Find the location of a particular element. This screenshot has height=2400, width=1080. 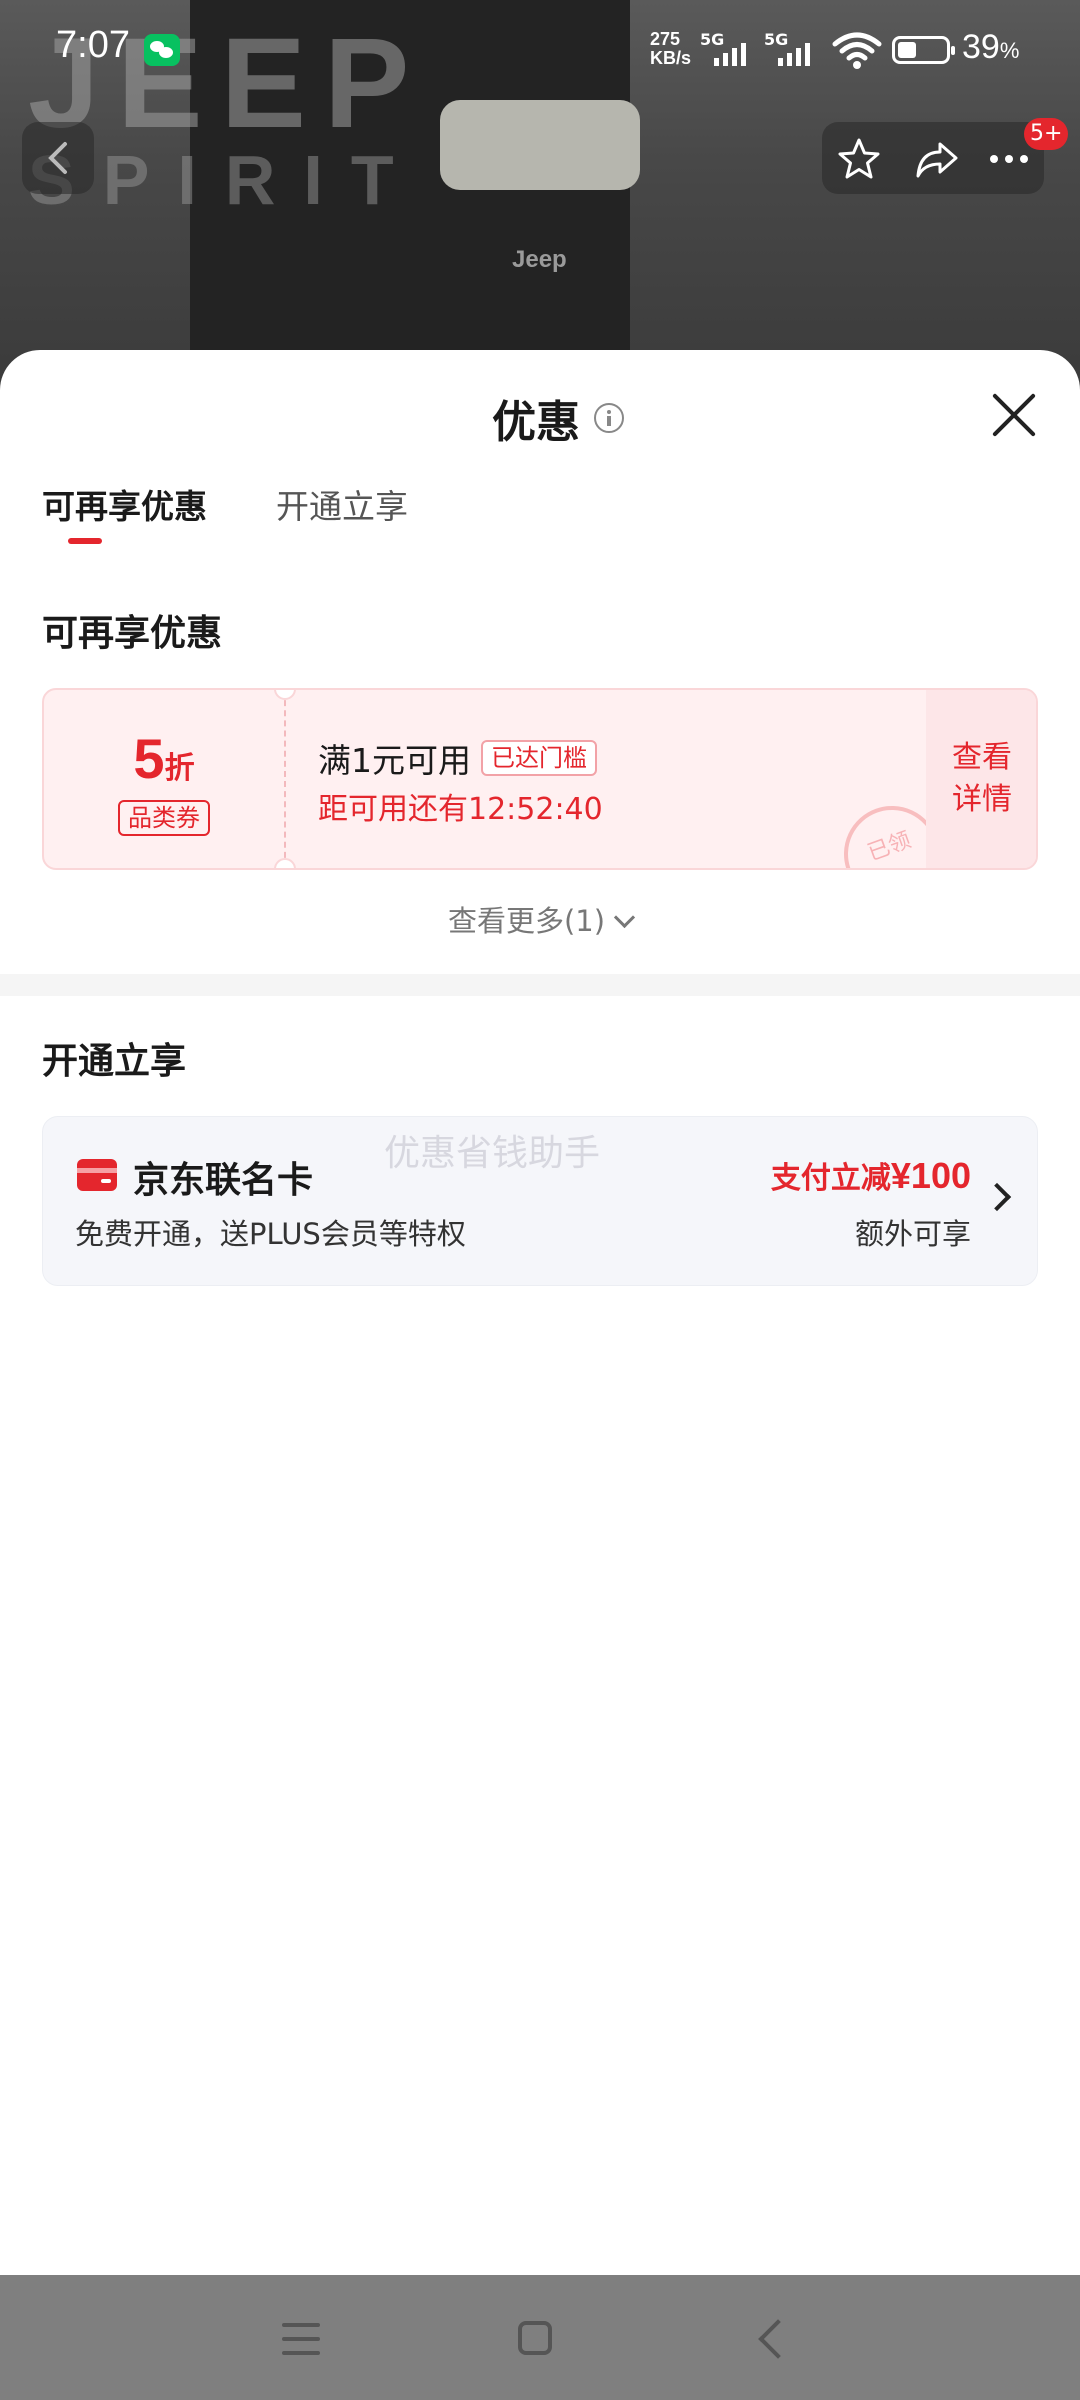

coupon-condition-row: 满1元可用 已达门槛 is located at coordinates (457, 758).